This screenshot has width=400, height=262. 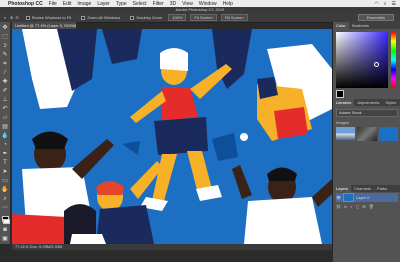 I want to click on color-panel, so click(x=366, y=64).